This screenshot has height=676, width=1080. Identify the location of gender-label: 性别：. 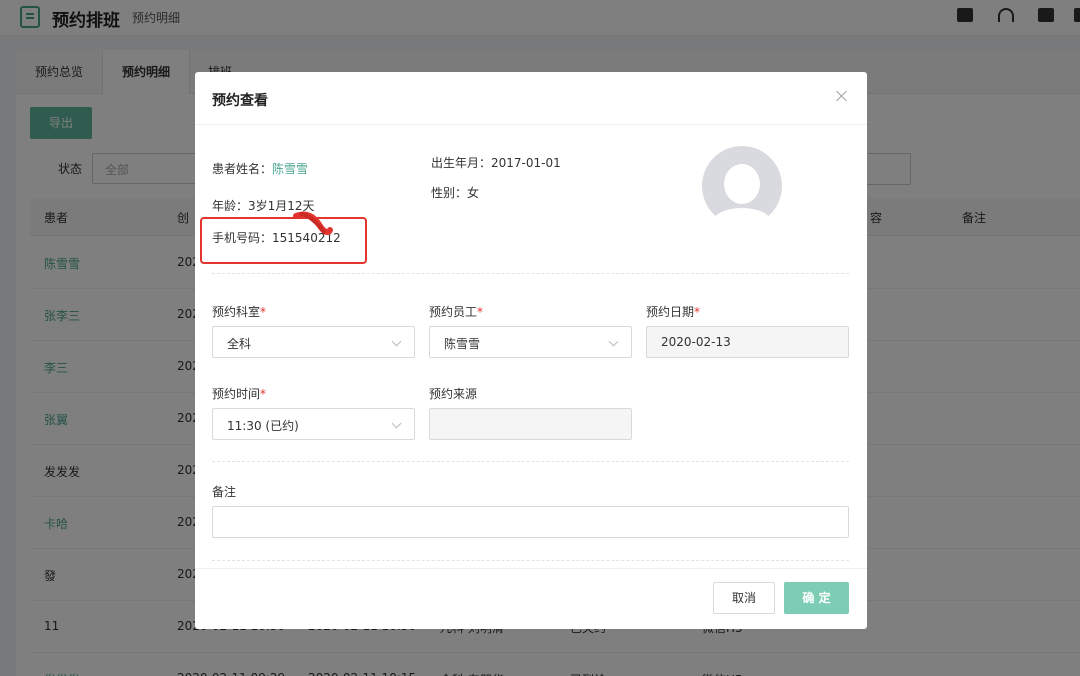
(449, 193).